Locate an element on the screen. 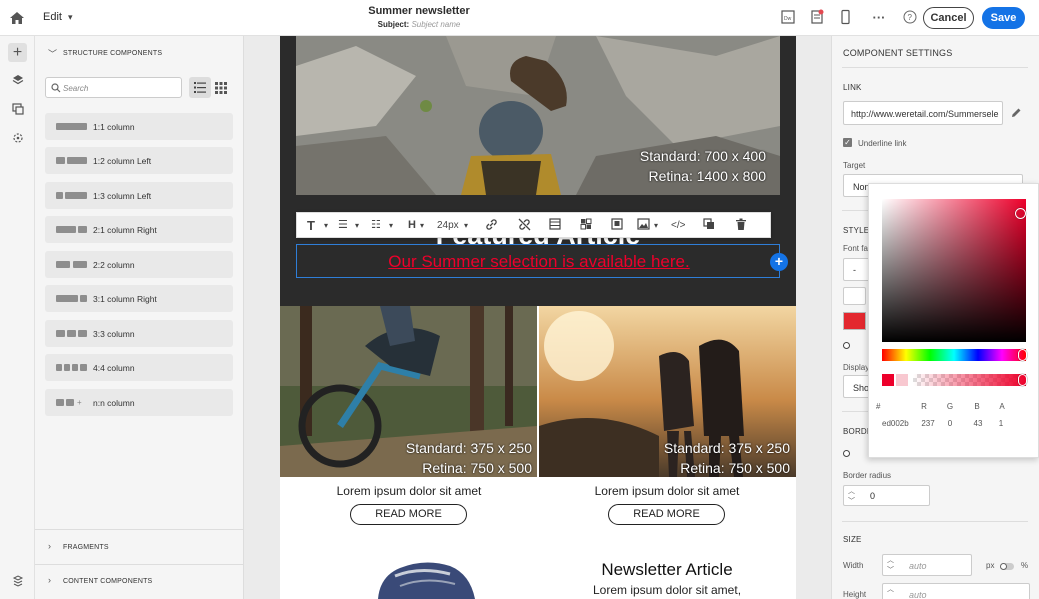  display-value: Sho is located at coordinates (861, 388).